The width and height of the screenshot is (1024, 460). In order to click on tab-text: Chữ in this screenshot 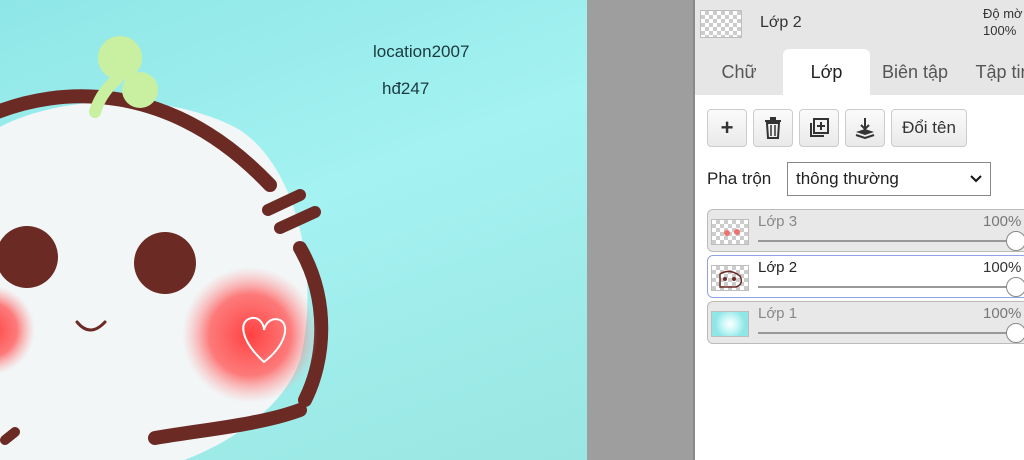, I will do `click(739, 72)`.